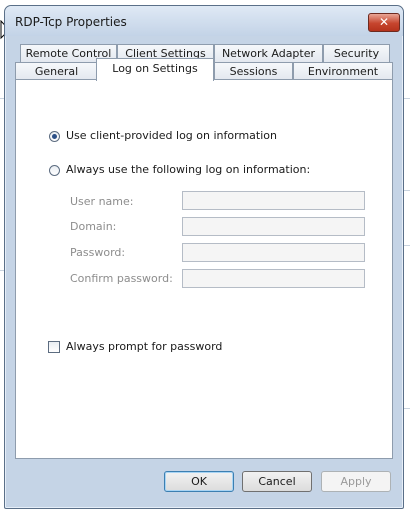  Describe the element at coordinates (273, 200) in the screenshot. I see `user-name-field` at that location.